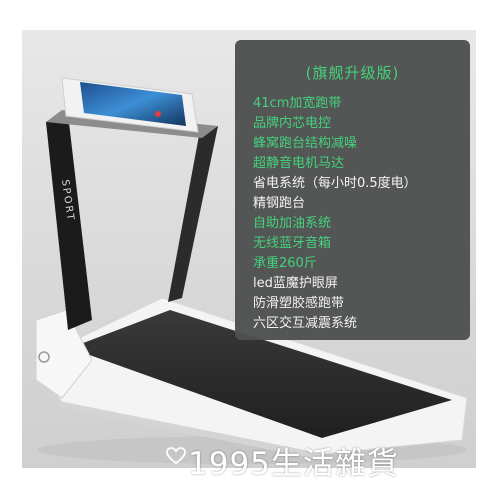  Describe the element at coordinates (279, 203) in the screenshot. I see `spec-item: 精钢跑台` at that location.